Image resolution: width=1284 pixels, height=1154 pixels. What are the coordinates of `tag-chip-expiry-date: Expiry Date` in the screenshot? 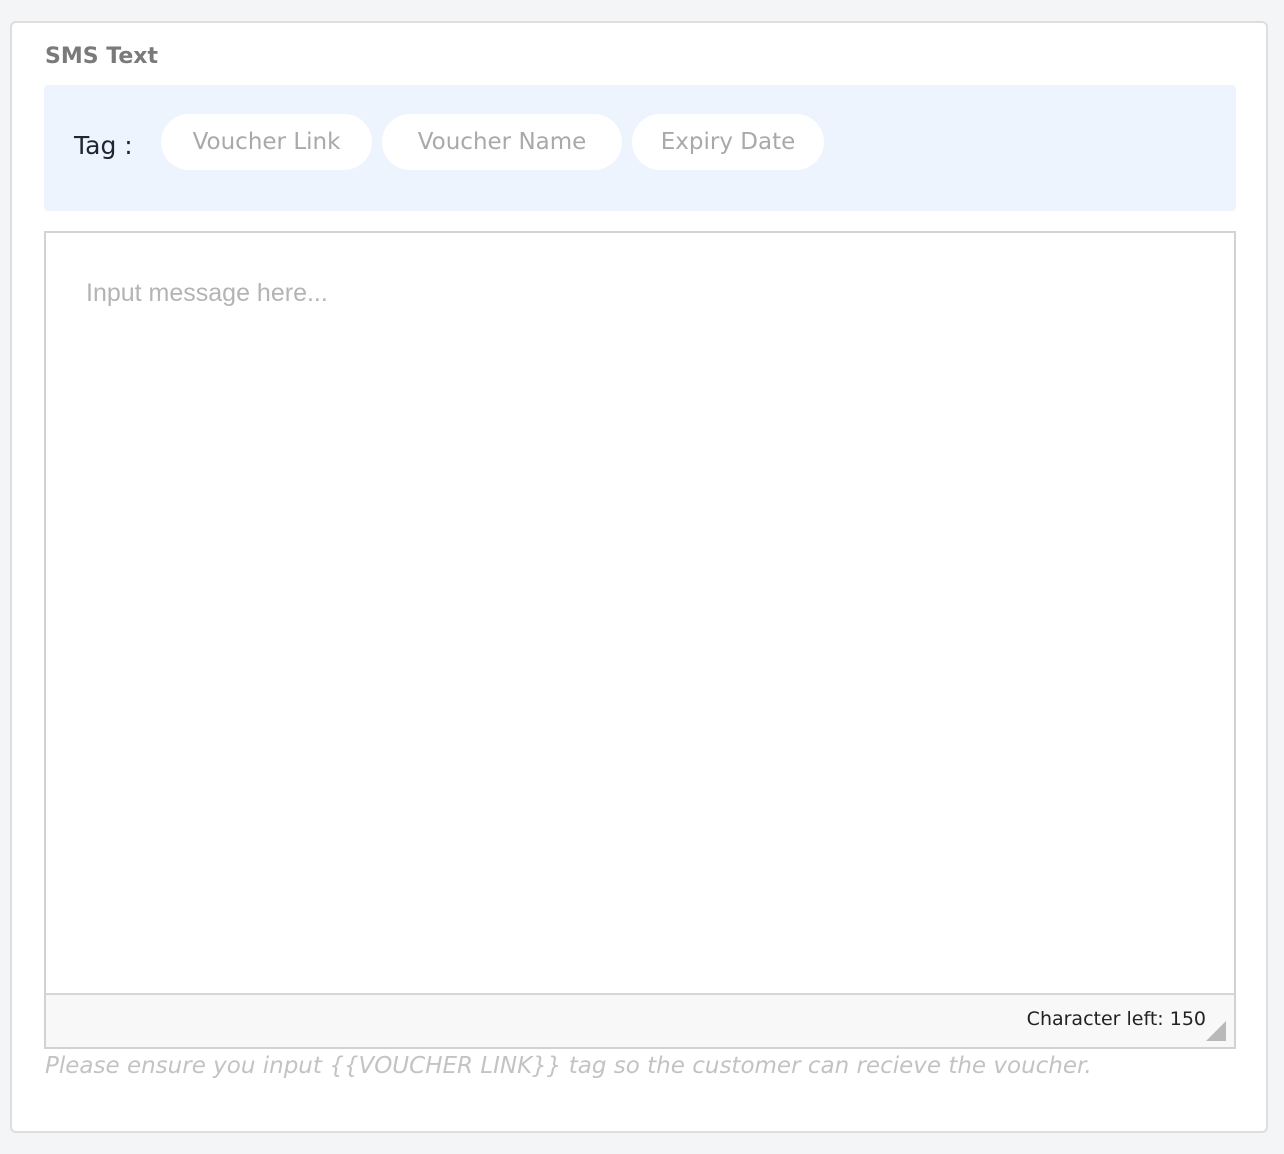 It's located at (728, 142).